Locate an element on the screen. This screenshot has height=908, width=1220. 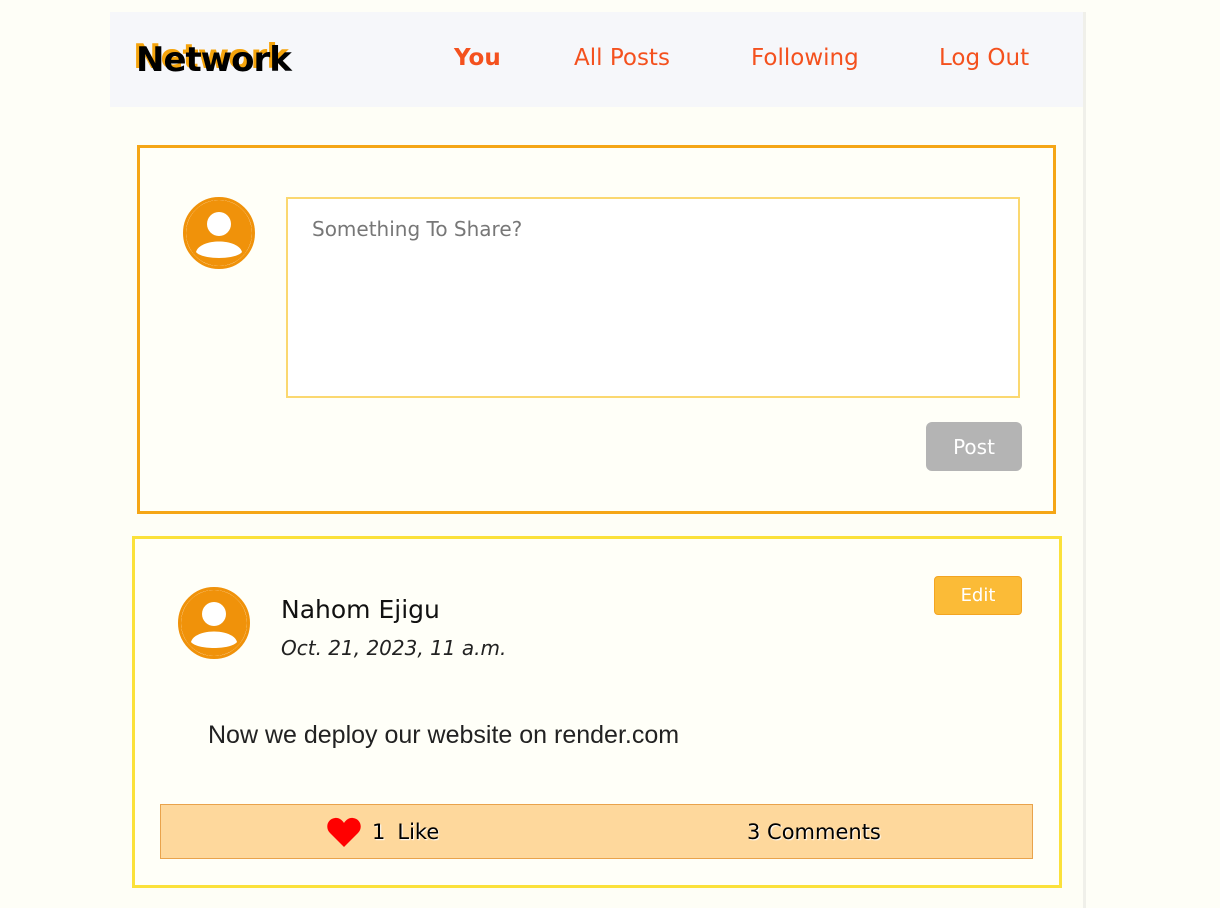
like-button: 1 Like is located at coordinates (382, 832).